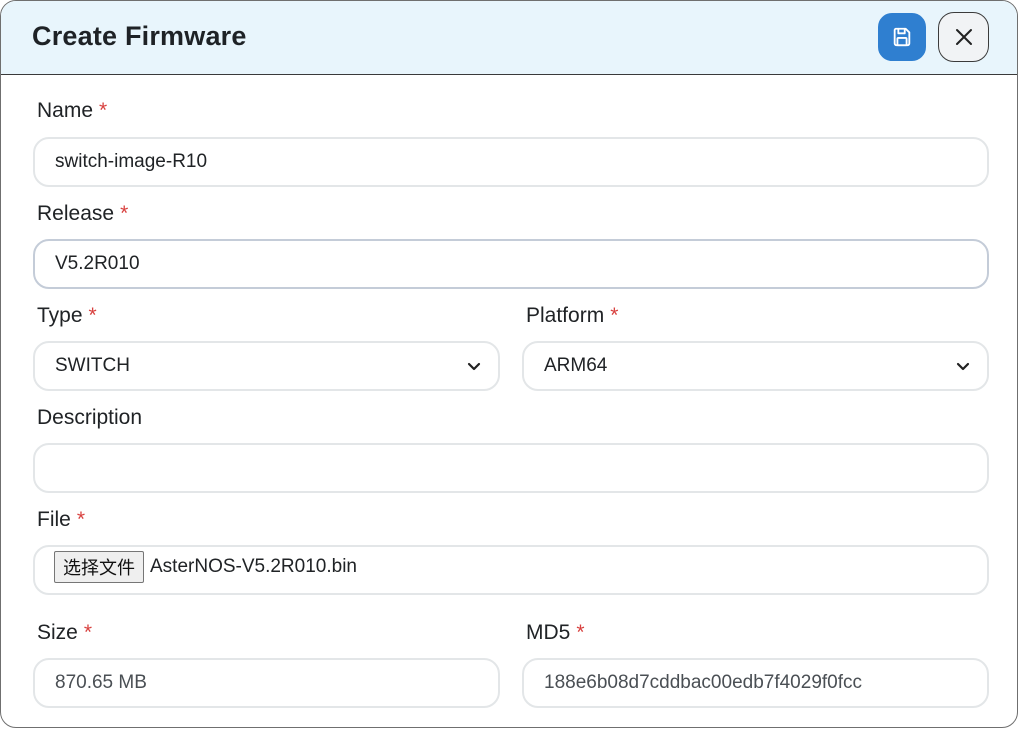 The width and height of the screenshot is (1020, 730). What do you see at coordinates (703, 682) in the screenshot?
I see `md5-input-value: 188e6b08d7cddbac00edb7f4029f0fcc` at bounding box center [703, 682].